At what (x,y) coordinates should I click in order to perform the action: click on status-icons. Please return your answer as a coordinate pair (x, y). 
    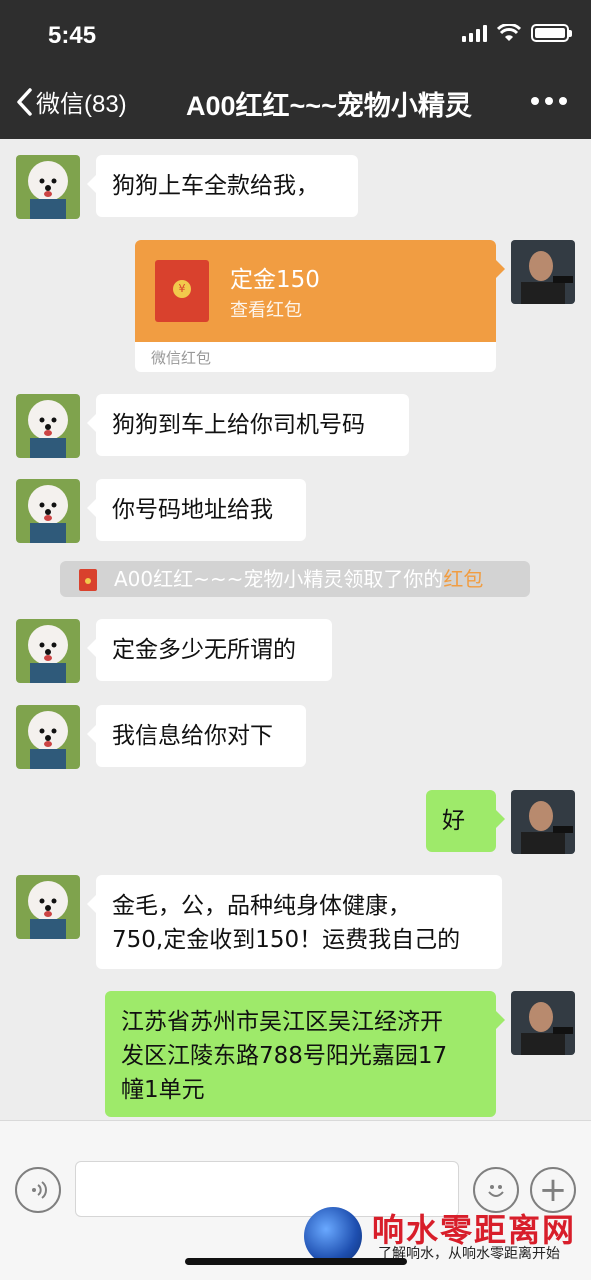
    Looking at the image, I should click on (517, 33).